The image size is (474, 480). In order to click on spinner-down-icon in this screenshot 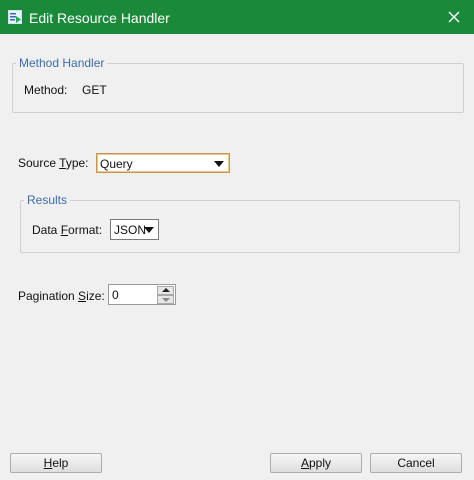, I will do `click(165, 299)`.